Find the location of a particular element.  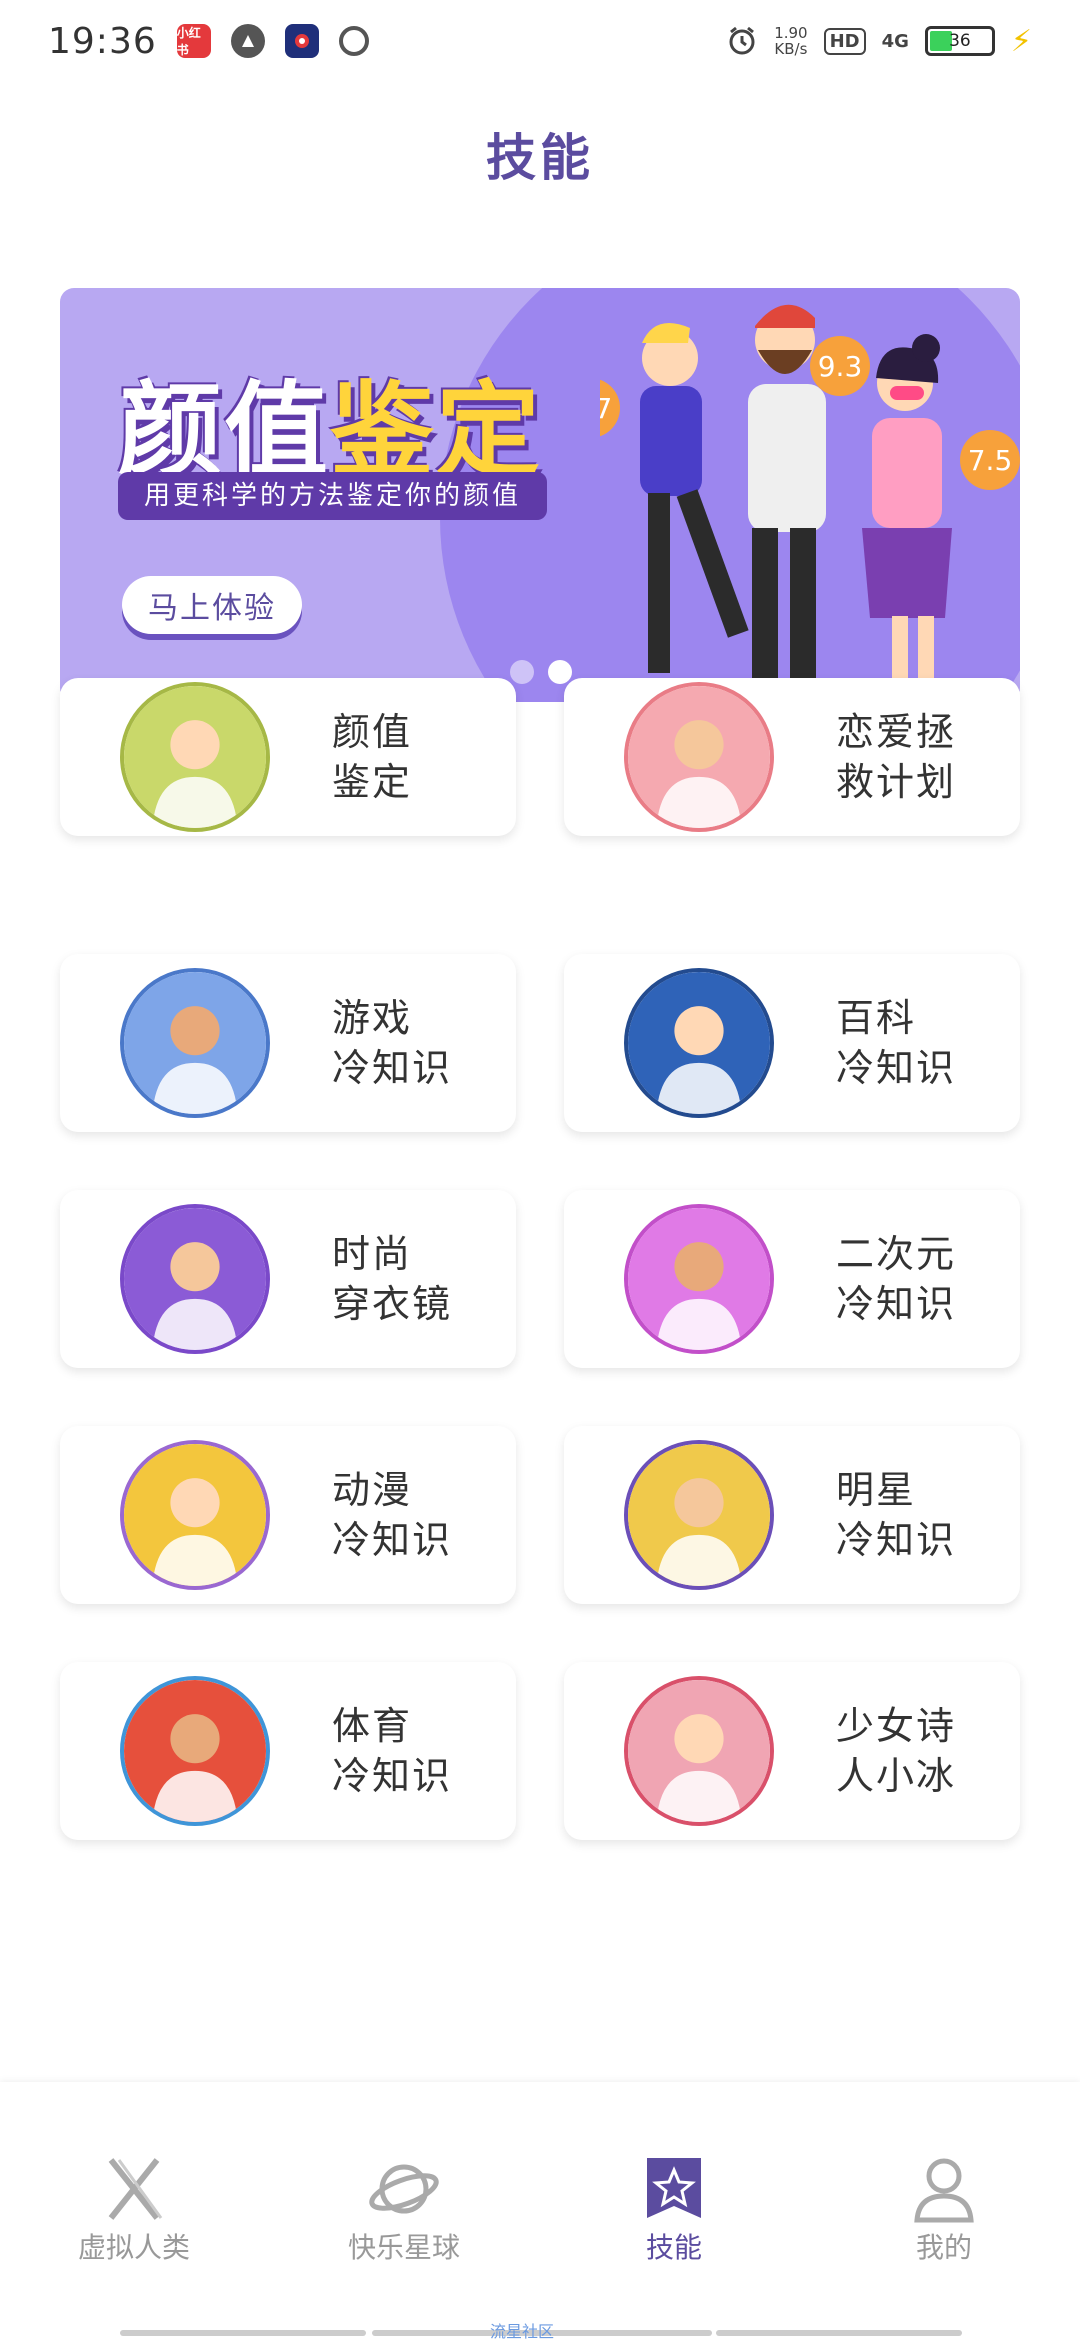

banner-pagination is located at coordinates (541, 672).